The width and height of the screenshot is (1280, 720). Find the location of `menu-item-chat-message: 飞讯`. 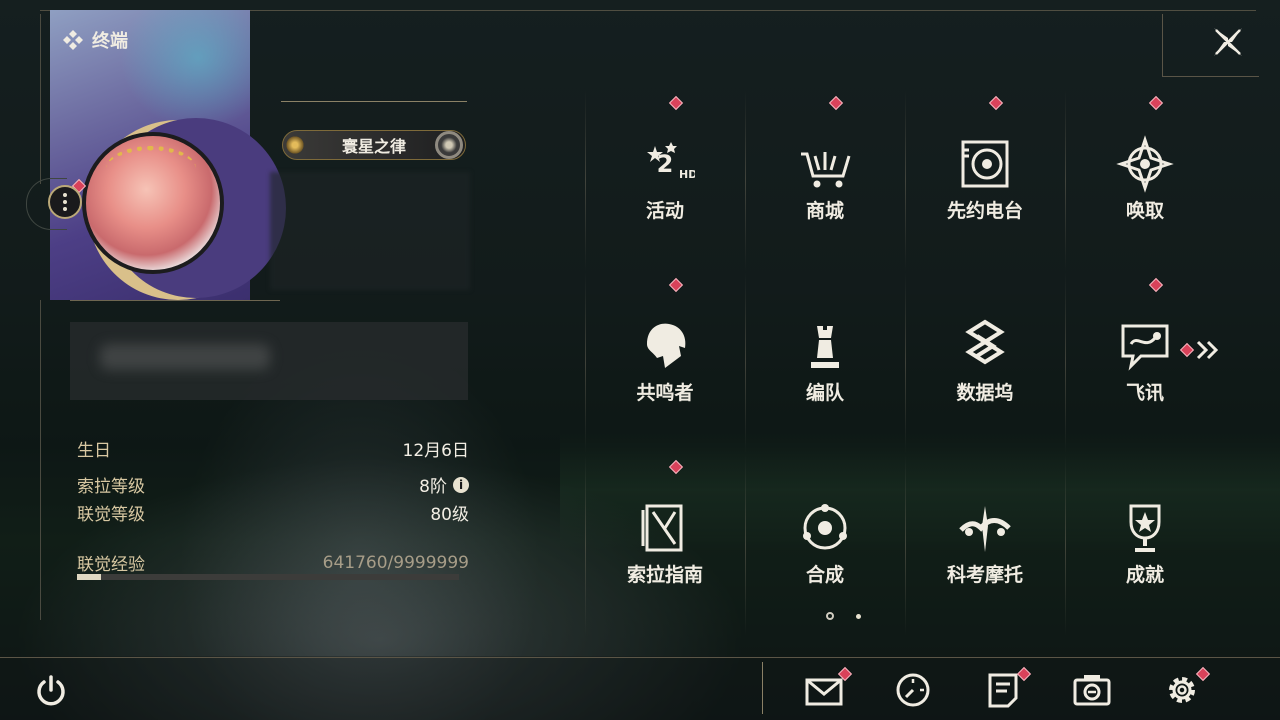

menu-item-chat-message: 飞讯 is located at coordinates (1145, 363).